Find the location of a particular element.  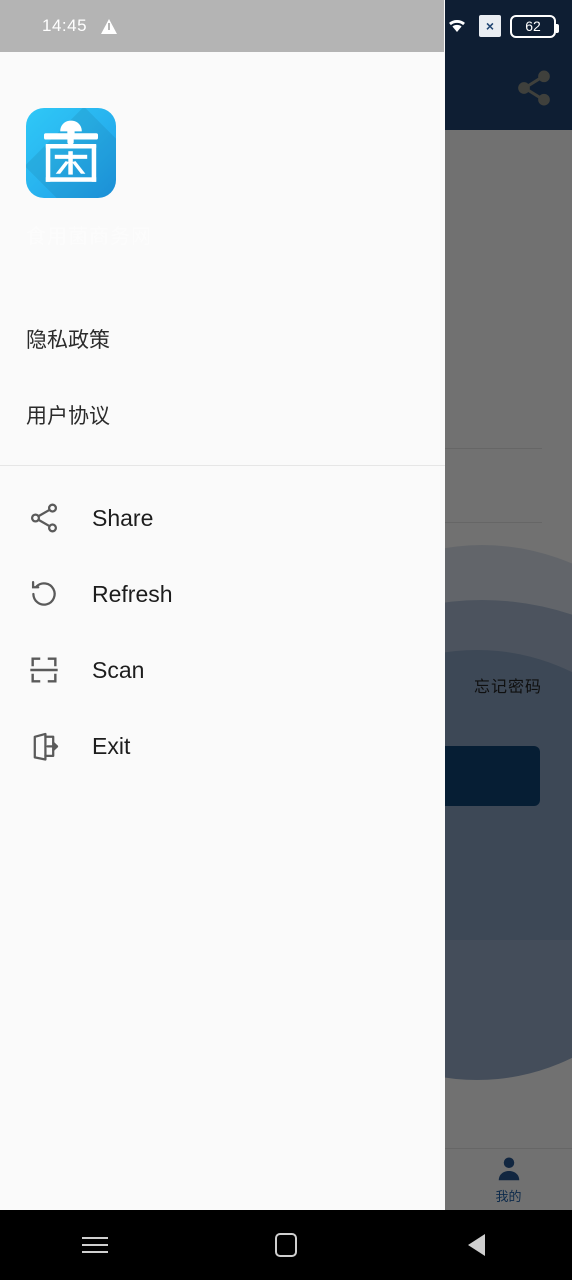

drawer-item-label: Exit is located at coordinates (111, 745).